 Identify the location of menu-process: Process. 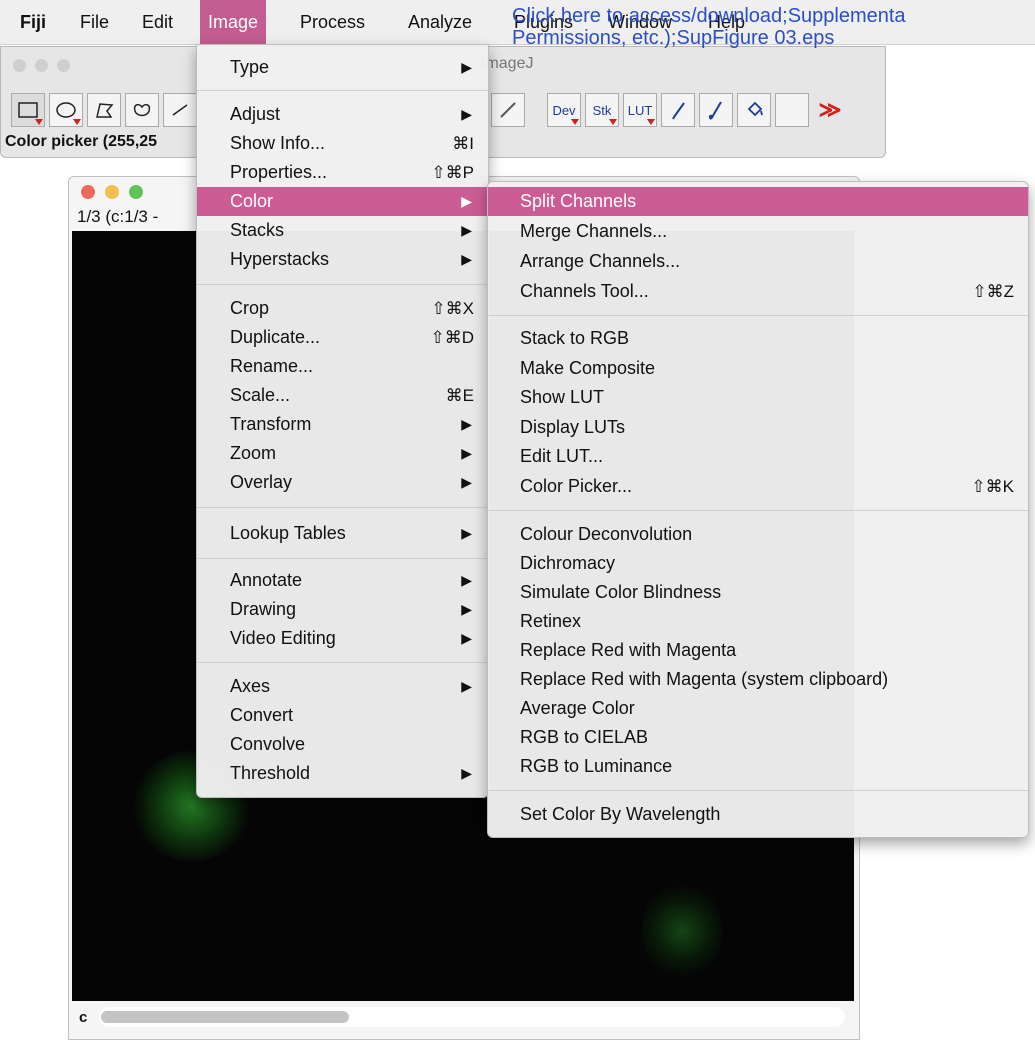
(332, 22).